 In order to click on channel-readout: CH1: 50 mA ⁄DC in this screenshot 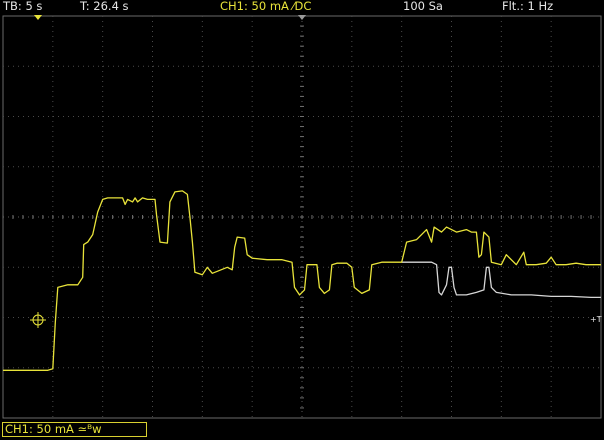, I will do `click(265, 6)`.